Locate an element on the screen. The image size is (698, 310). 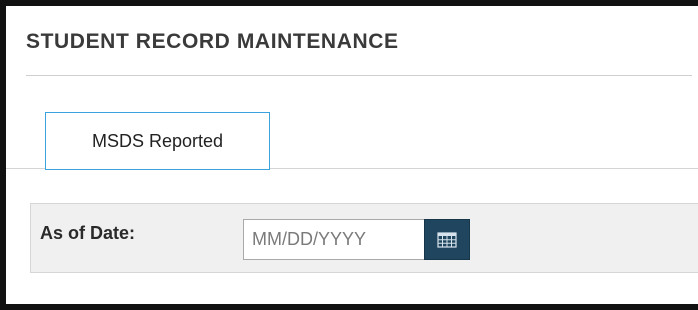
as-of-date-input is located at coordinates (334, 239).